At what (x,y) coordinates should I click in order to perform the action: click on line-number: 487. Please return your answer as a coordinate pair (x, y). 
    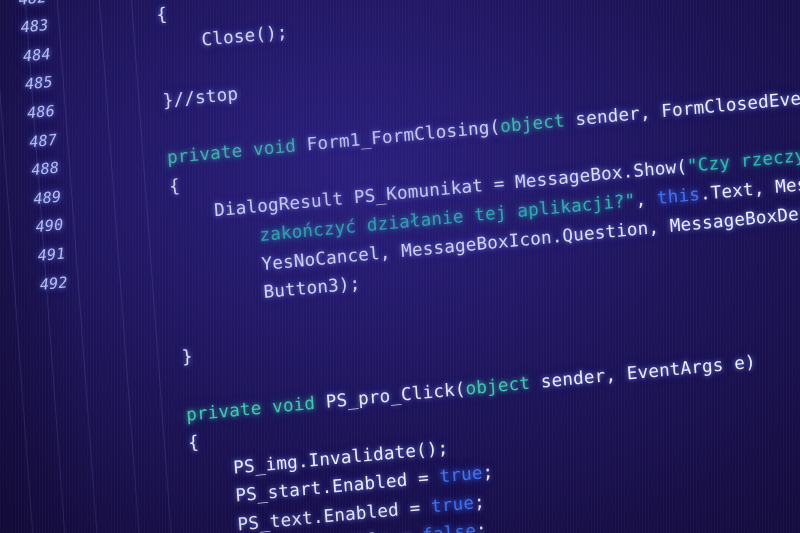
    Looking at the image, I should click on (43, 140).